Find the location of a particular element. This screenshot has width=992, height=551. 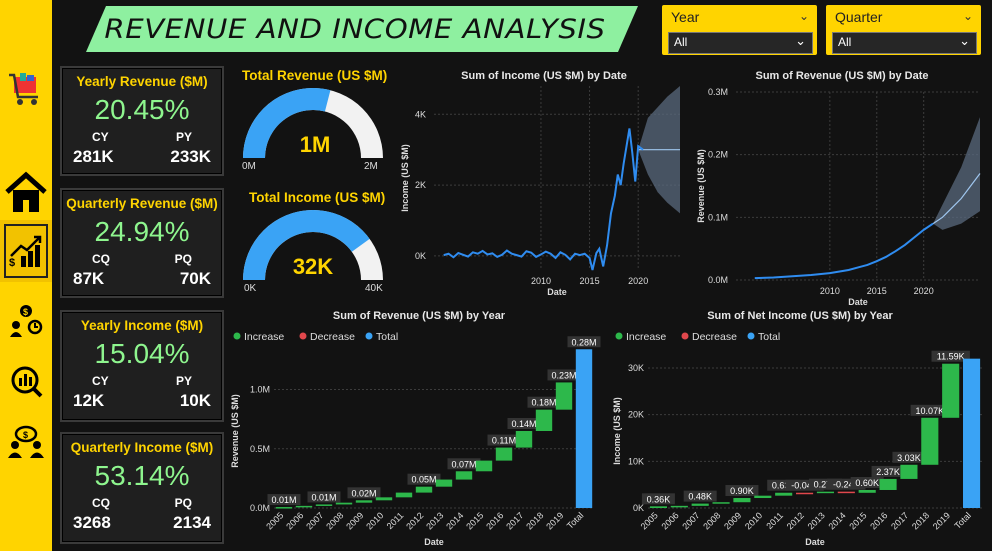

data-label: 0.14M is located at coordinates (523, 424).